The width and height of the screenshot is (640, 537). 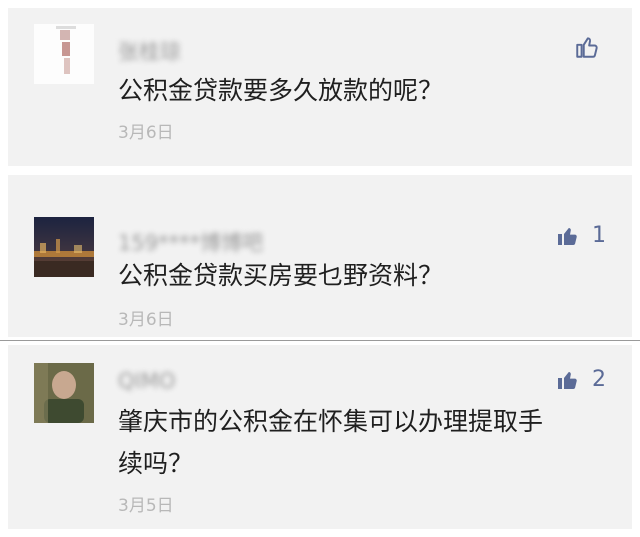 What do you see at coordinates (149, 51) in the screenshot?
I see `username: 张桂琼` at bounding box center [149, 51].